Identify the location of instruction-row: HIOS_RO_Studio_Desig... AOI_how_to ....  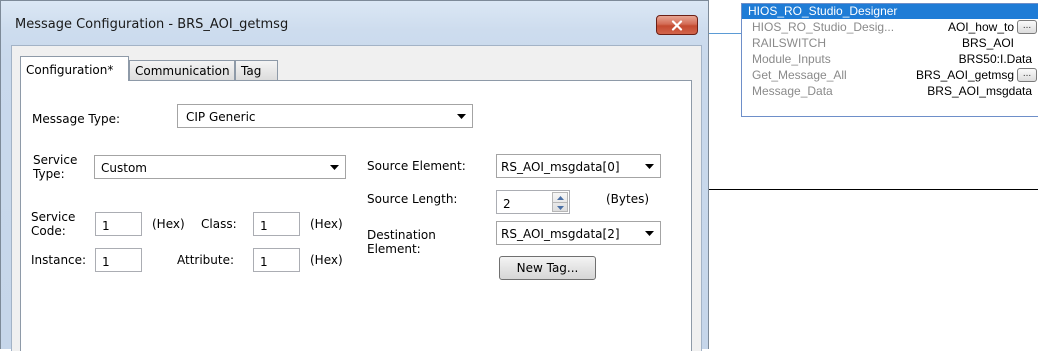
(890, 27).